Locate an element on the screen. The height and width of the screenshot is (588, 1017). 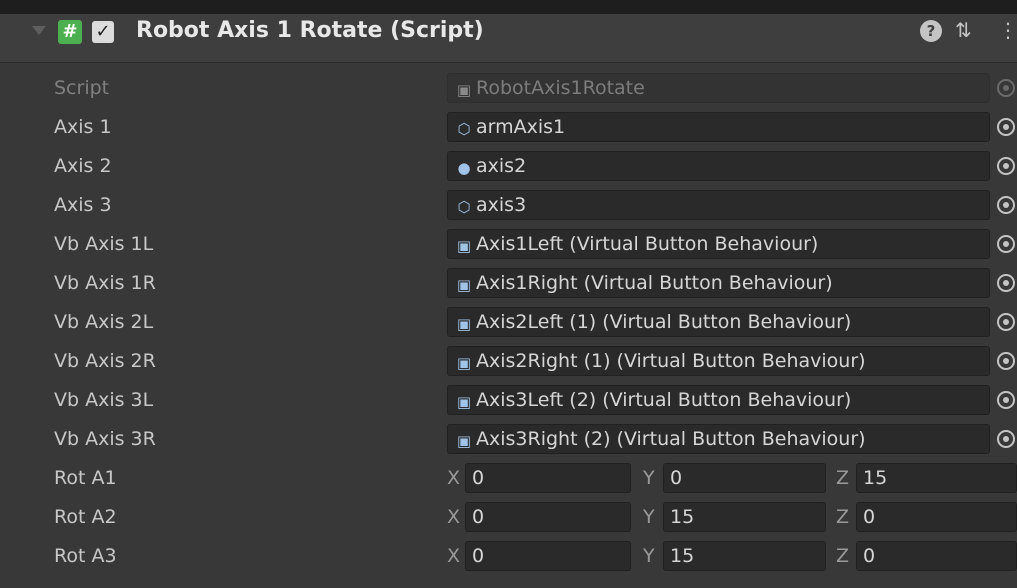
vector-row: Rot A2 X 0 Y 15 Z 0 is located at coordinates (508, 517).